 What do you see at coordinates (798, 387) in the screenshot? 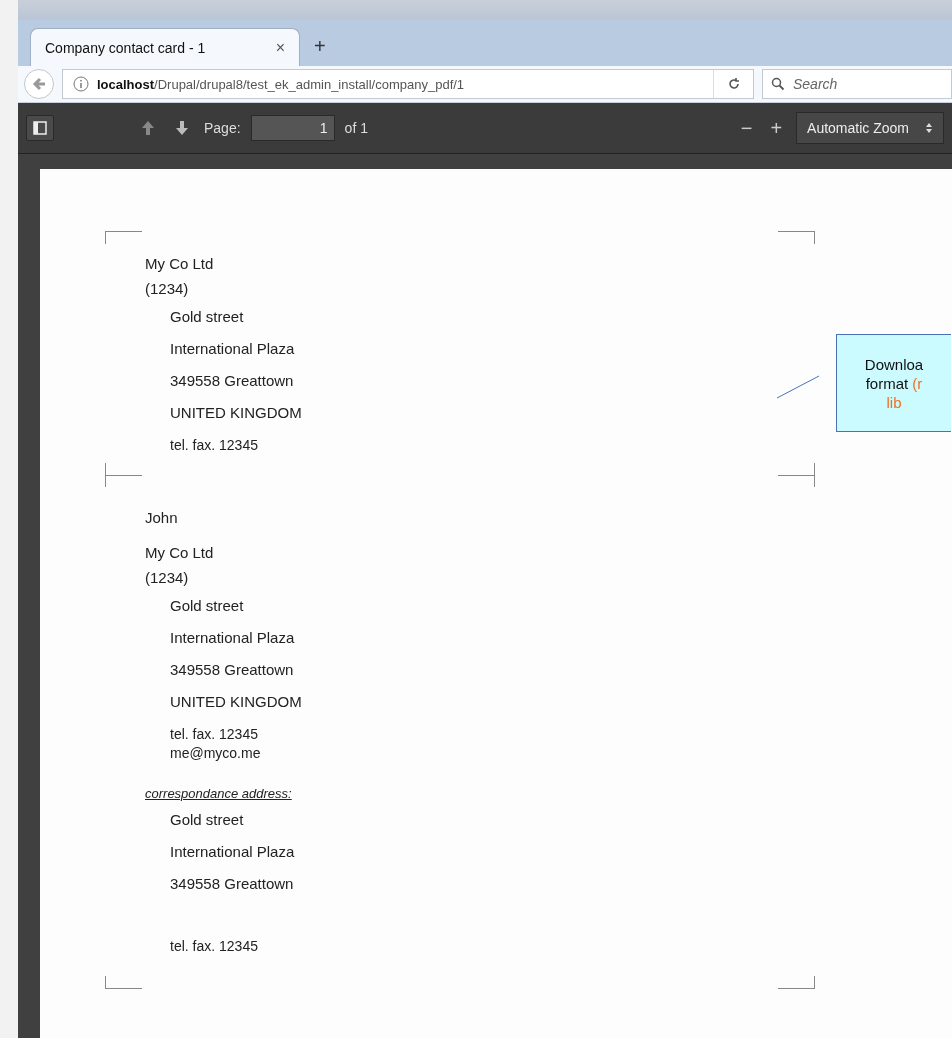
I see `leader-line` at bounding box center [798, 387].